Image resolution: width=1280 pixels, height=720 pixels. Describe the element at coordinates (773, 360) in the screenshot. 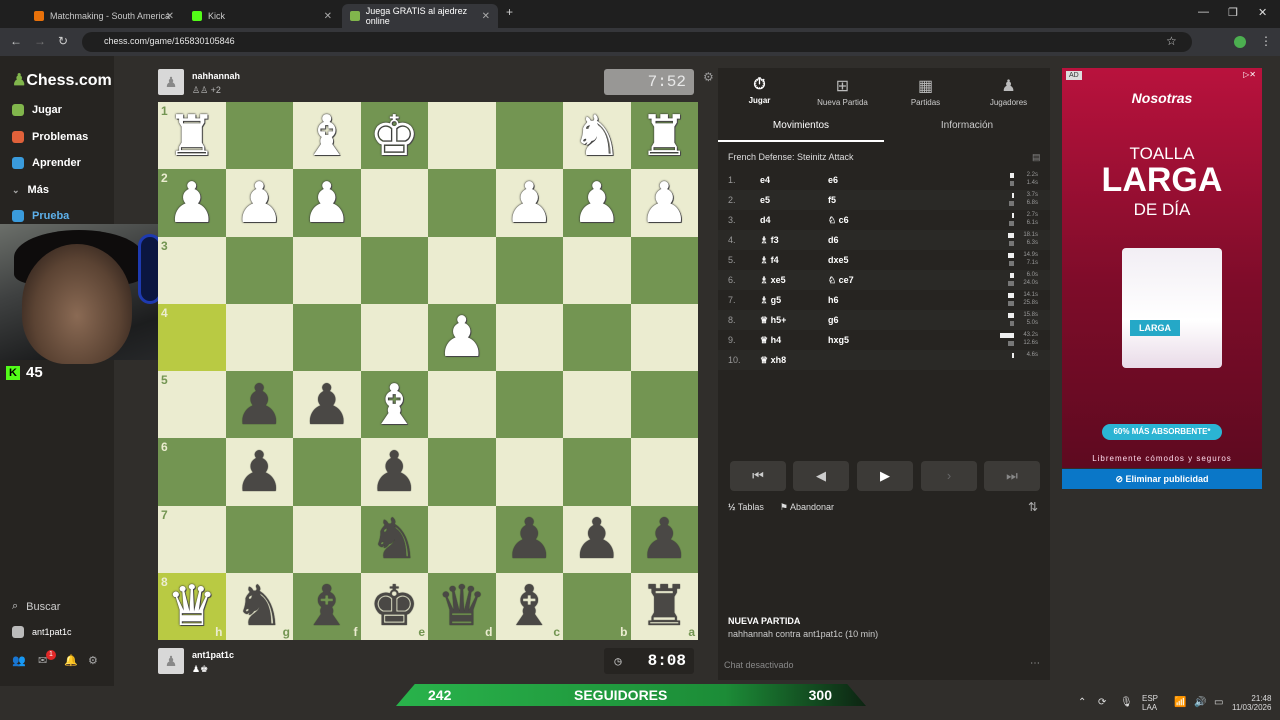

I see `white-move: ♕ xh8` at that location.